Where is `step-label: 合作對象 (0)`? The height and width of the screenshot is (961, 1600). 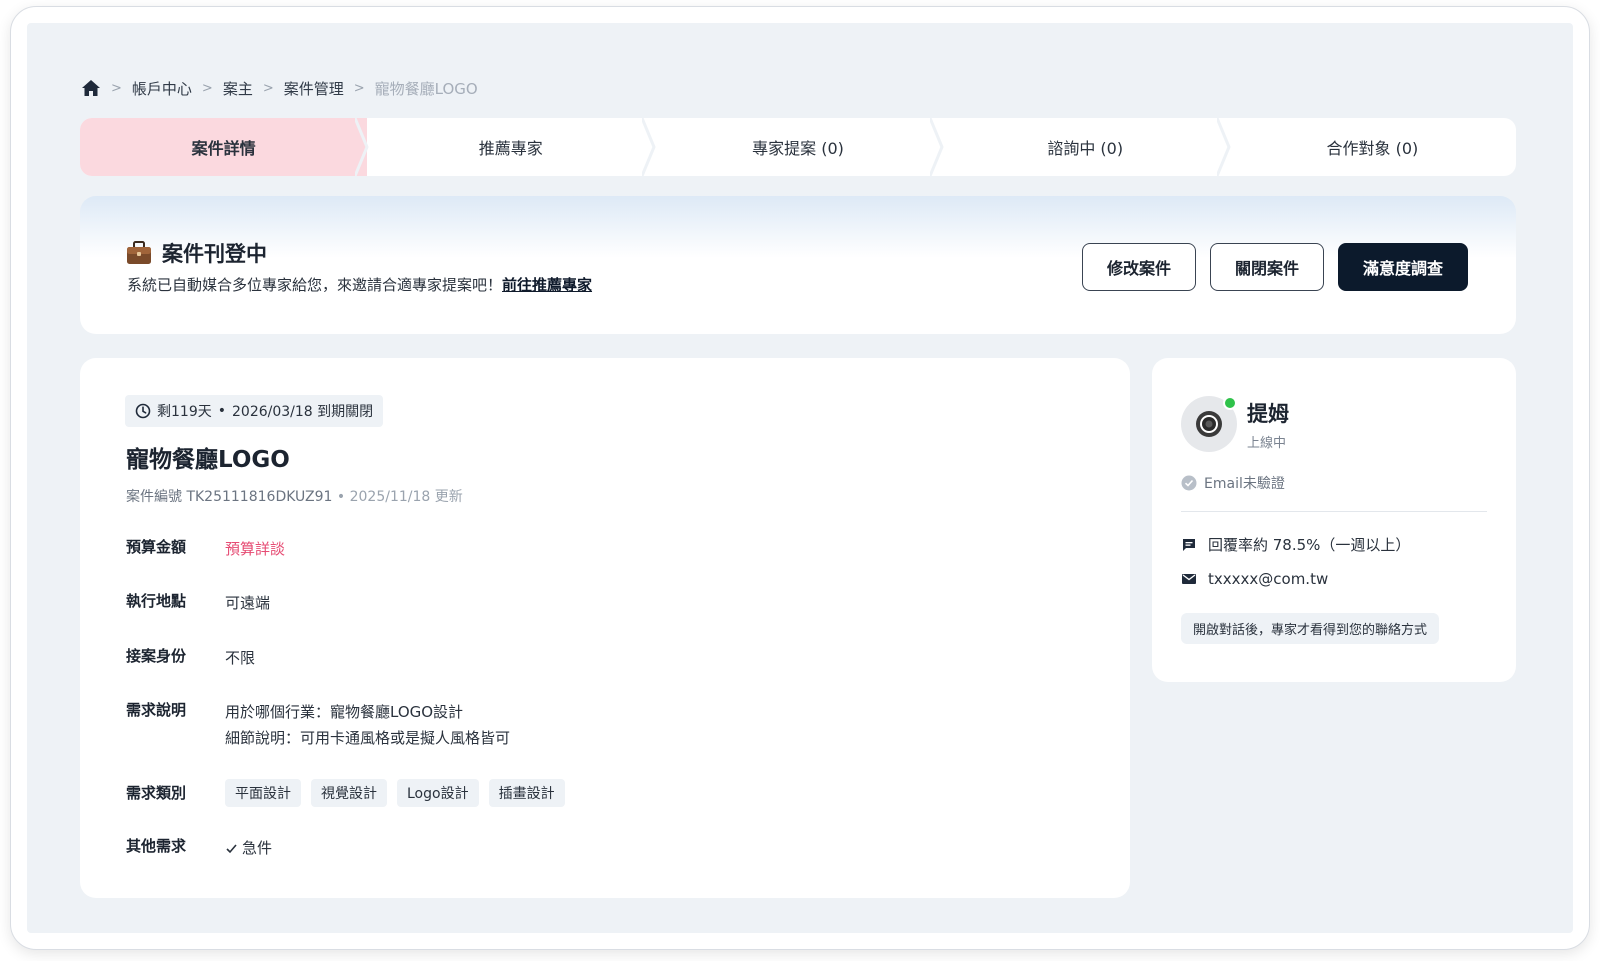 step-label: 合作對象 (0) is located at coordinates (1372, 148).